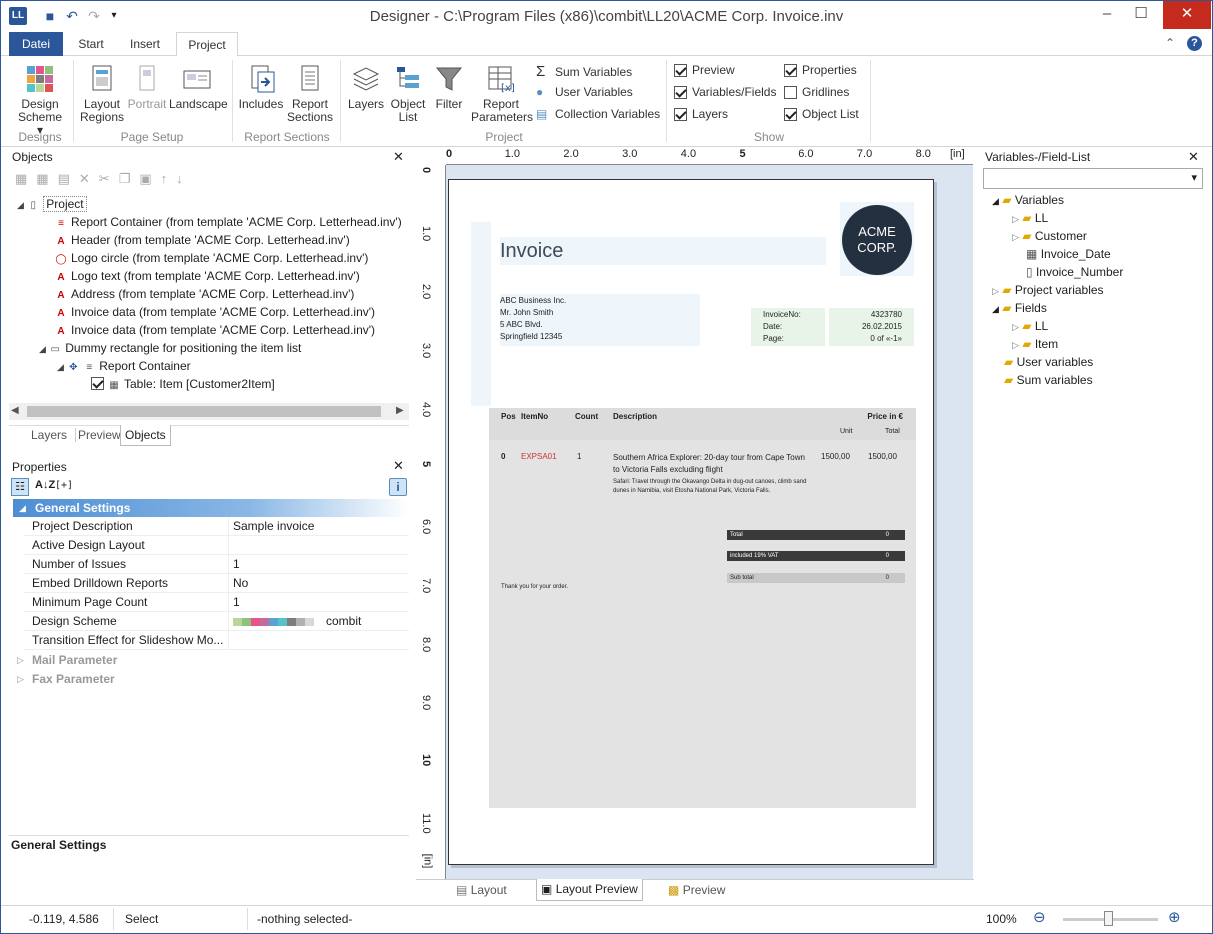  Describe the element at coordinates (1019, 308) in the screenshot. I see `var-node-fields: ◢ ▰ Fields` at that location.